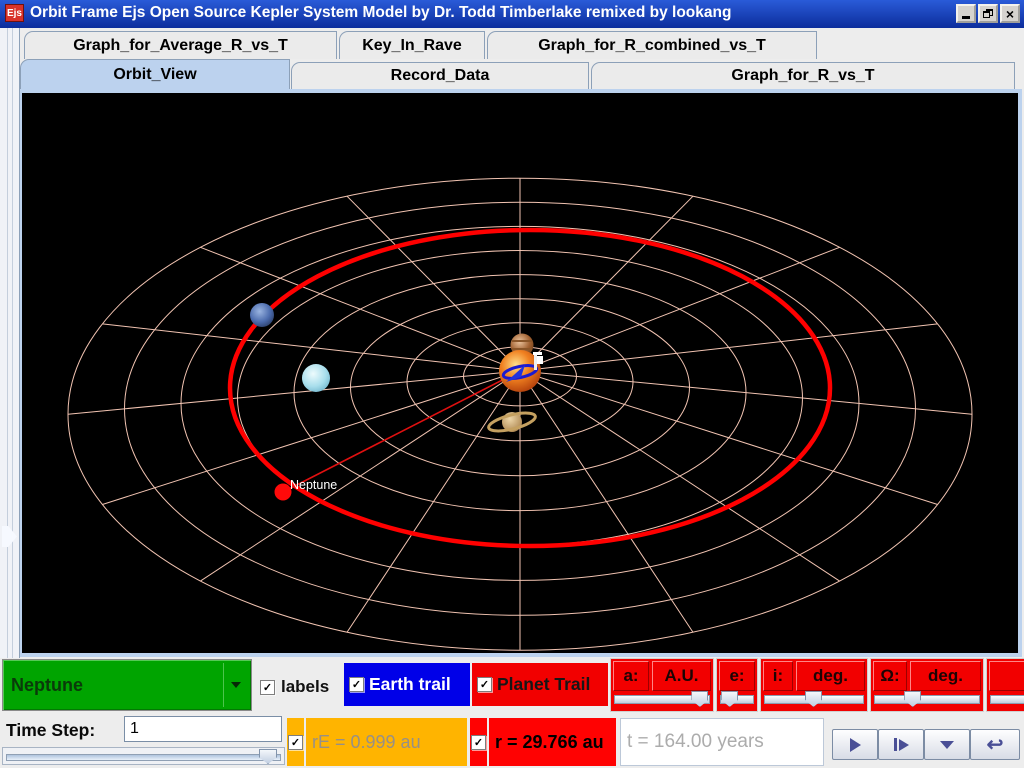 The height and width of the screenshot is (768, 1024). Describe the element at coordinates (262, 315) in the screenshot. I see `neptune-sphere` at that location.